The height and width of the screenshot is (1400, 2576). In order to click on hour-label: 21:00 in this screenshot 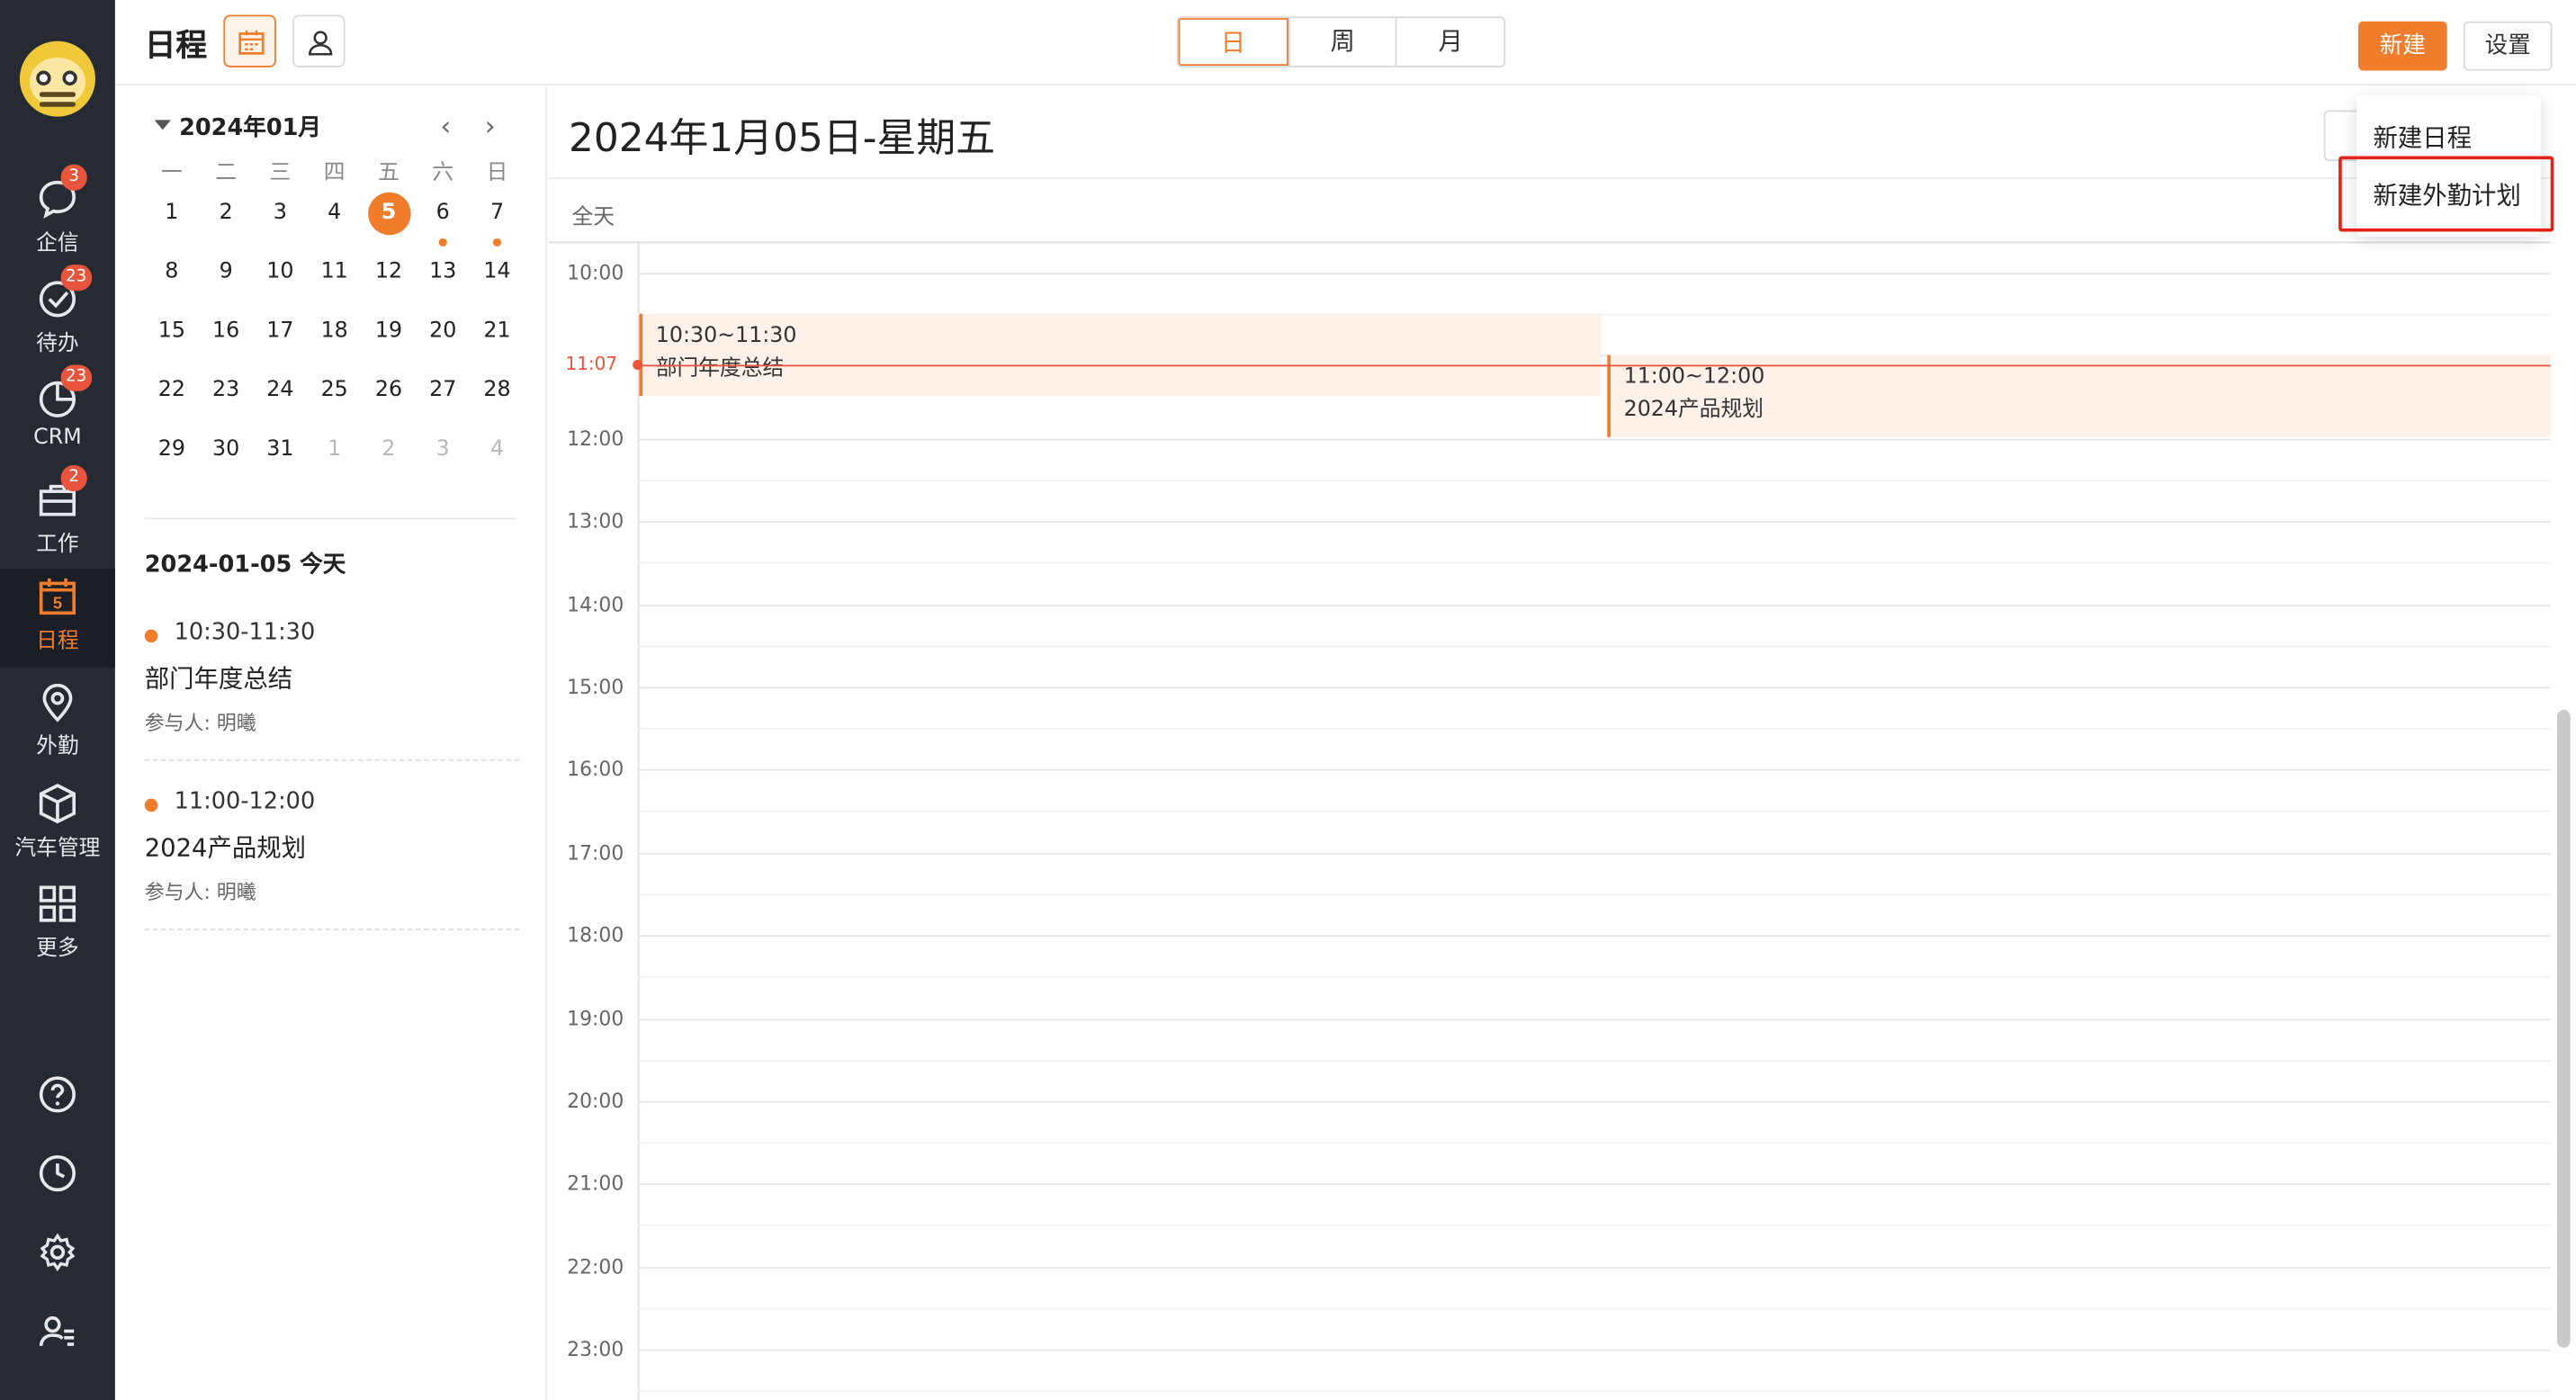, I will do `click(595, 1183)`.